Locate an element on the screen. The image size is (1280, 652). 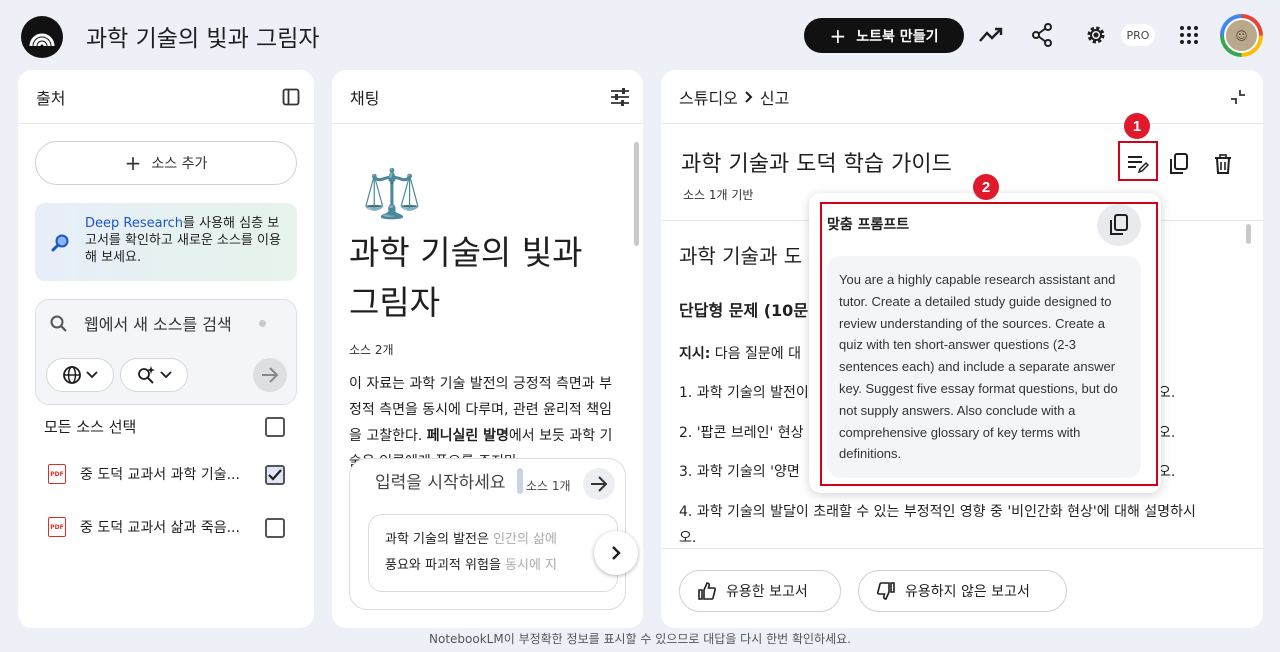
apps-grid-icon is located at coordinates (1189, 35).